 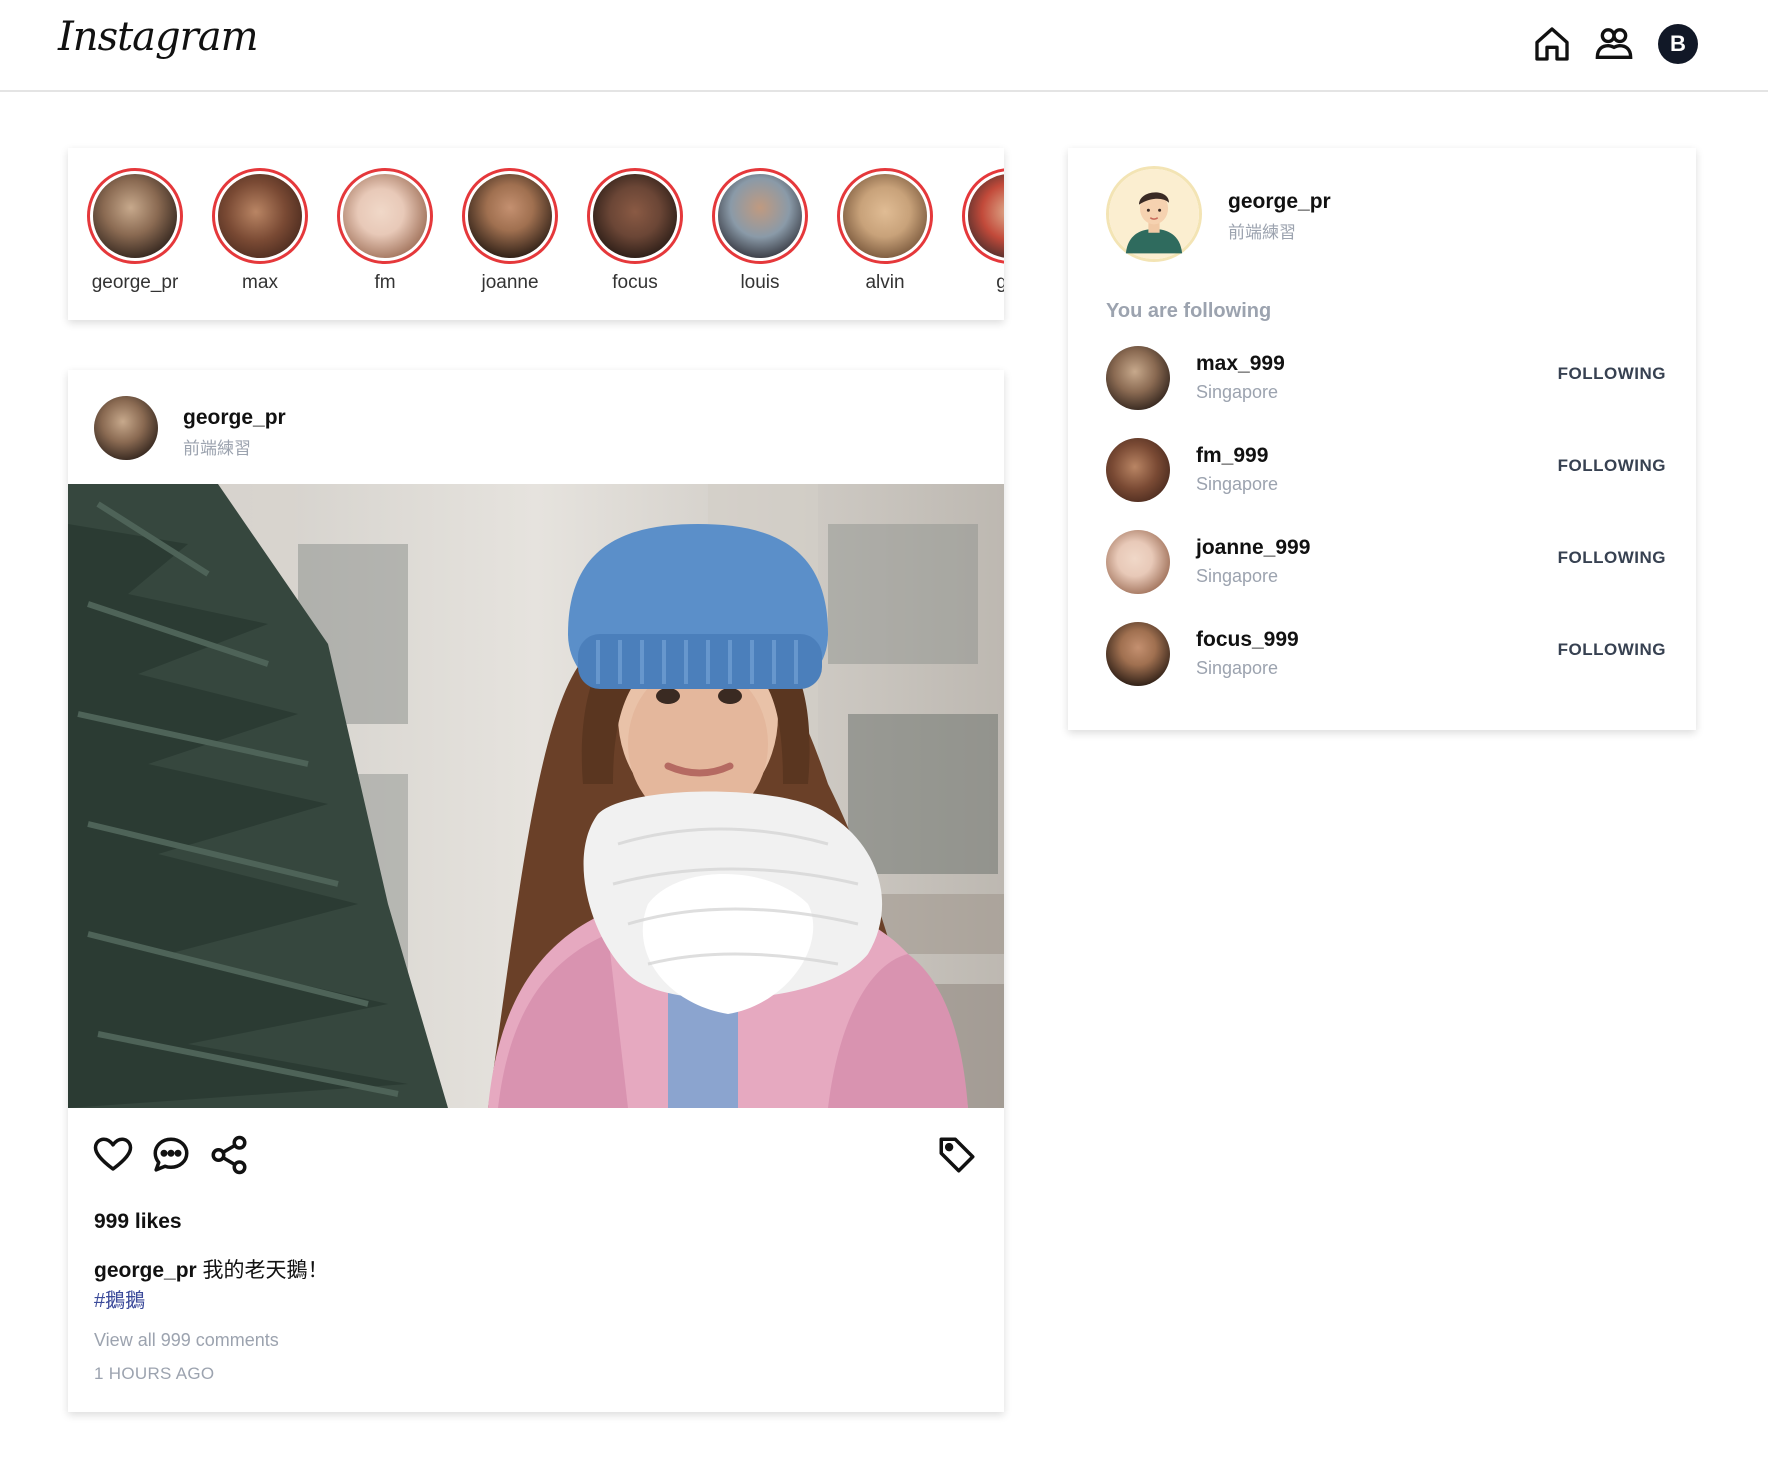 What do you see at coordinates (234, 418) in the screenshot?
I see `post-author-name: george_pr` at bounding box center [234, 418].